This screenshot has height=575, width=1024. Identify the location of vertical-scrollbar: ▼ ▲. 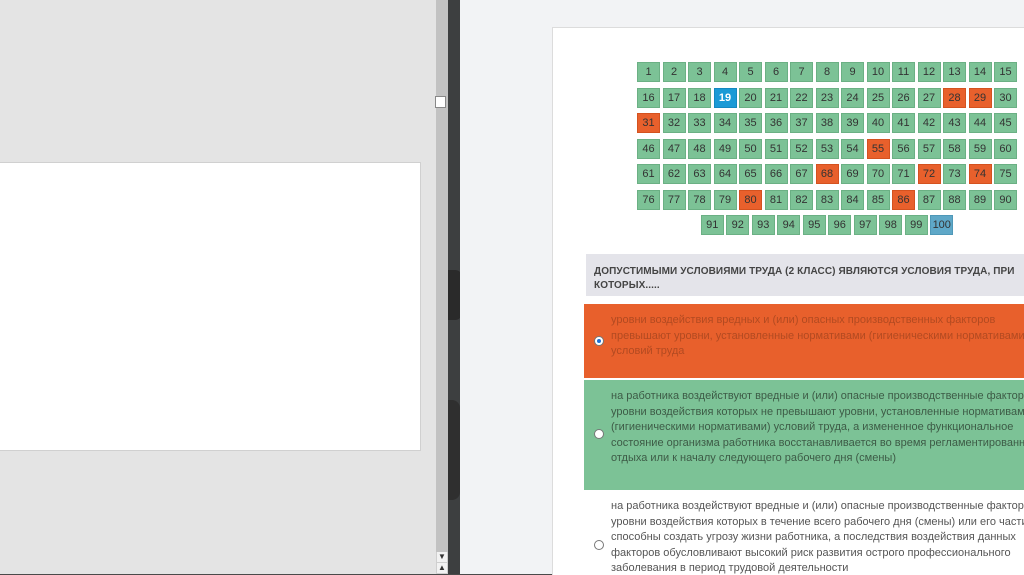
(442, 287).